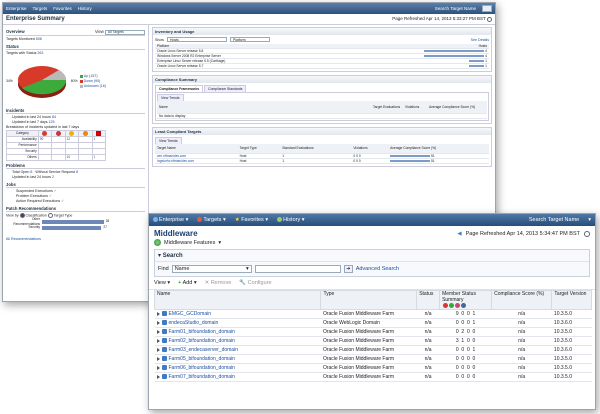 The width and height of the screenshot is (600, 414). What do you see at coordinates (203, 350) in the screenshot?
I see `target-name-link: Farm03_endecaserver_domain` at bounding box center [203, 350].